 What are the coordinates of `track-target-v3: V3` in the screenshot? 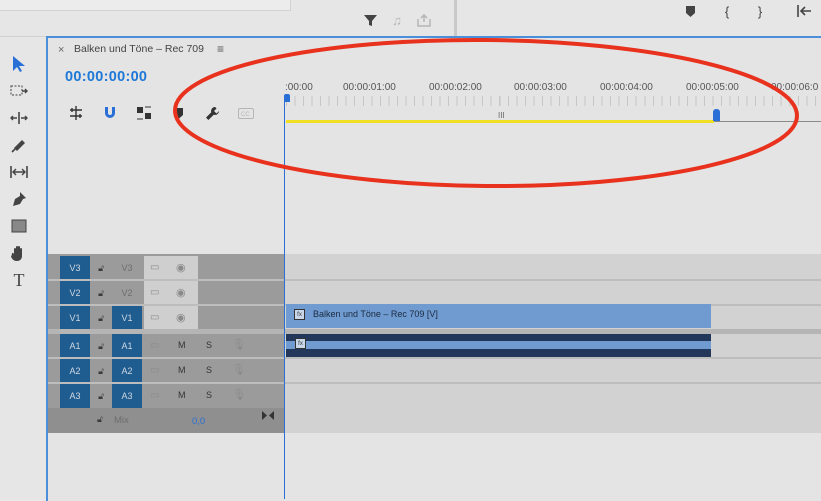 It's located at (75, 268).